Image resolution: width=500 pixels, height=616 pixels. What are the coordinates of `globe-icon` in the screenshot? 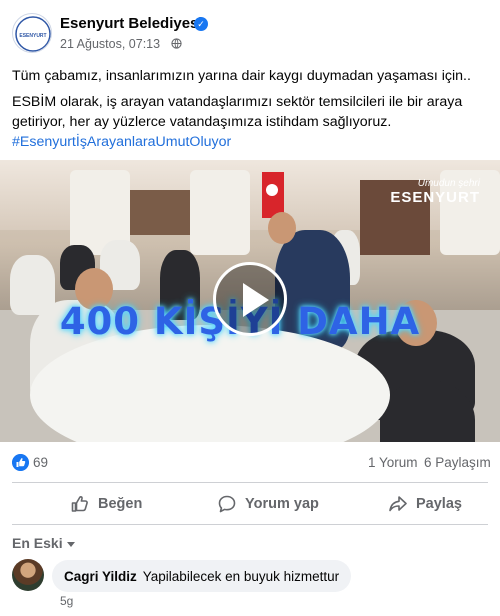 It's located at (176, 43).